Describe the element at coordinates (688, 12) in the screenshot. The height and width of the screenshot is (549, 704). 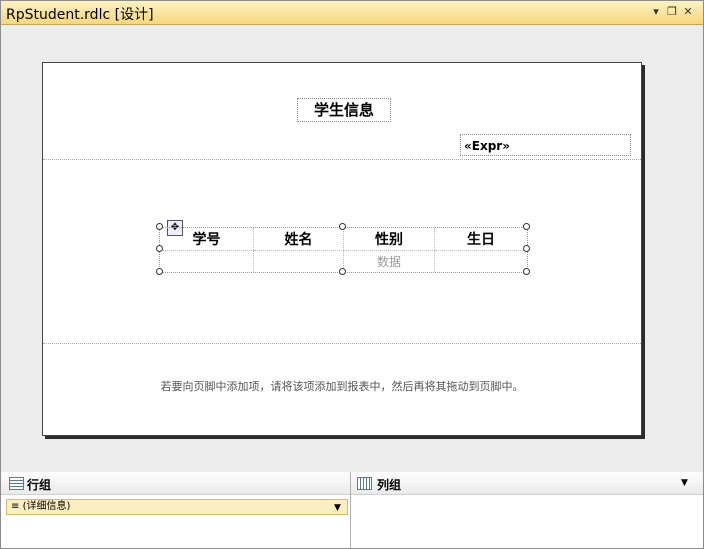
I see `close-button: ✕` at that location.